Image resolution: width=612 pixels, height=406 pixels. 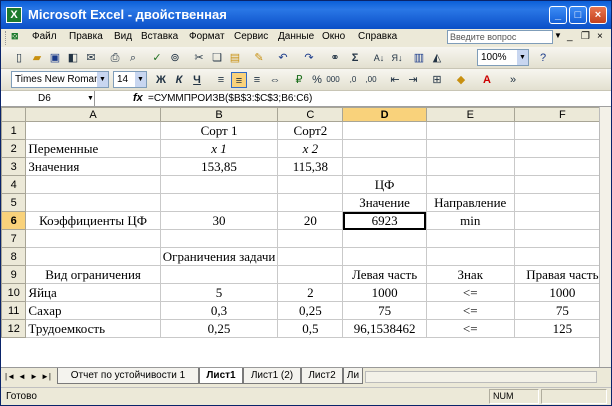 What do you see at coordinates (197, 80) in the screenshot?
I see `underline-button: Ч` at bounding box center [197, 80].